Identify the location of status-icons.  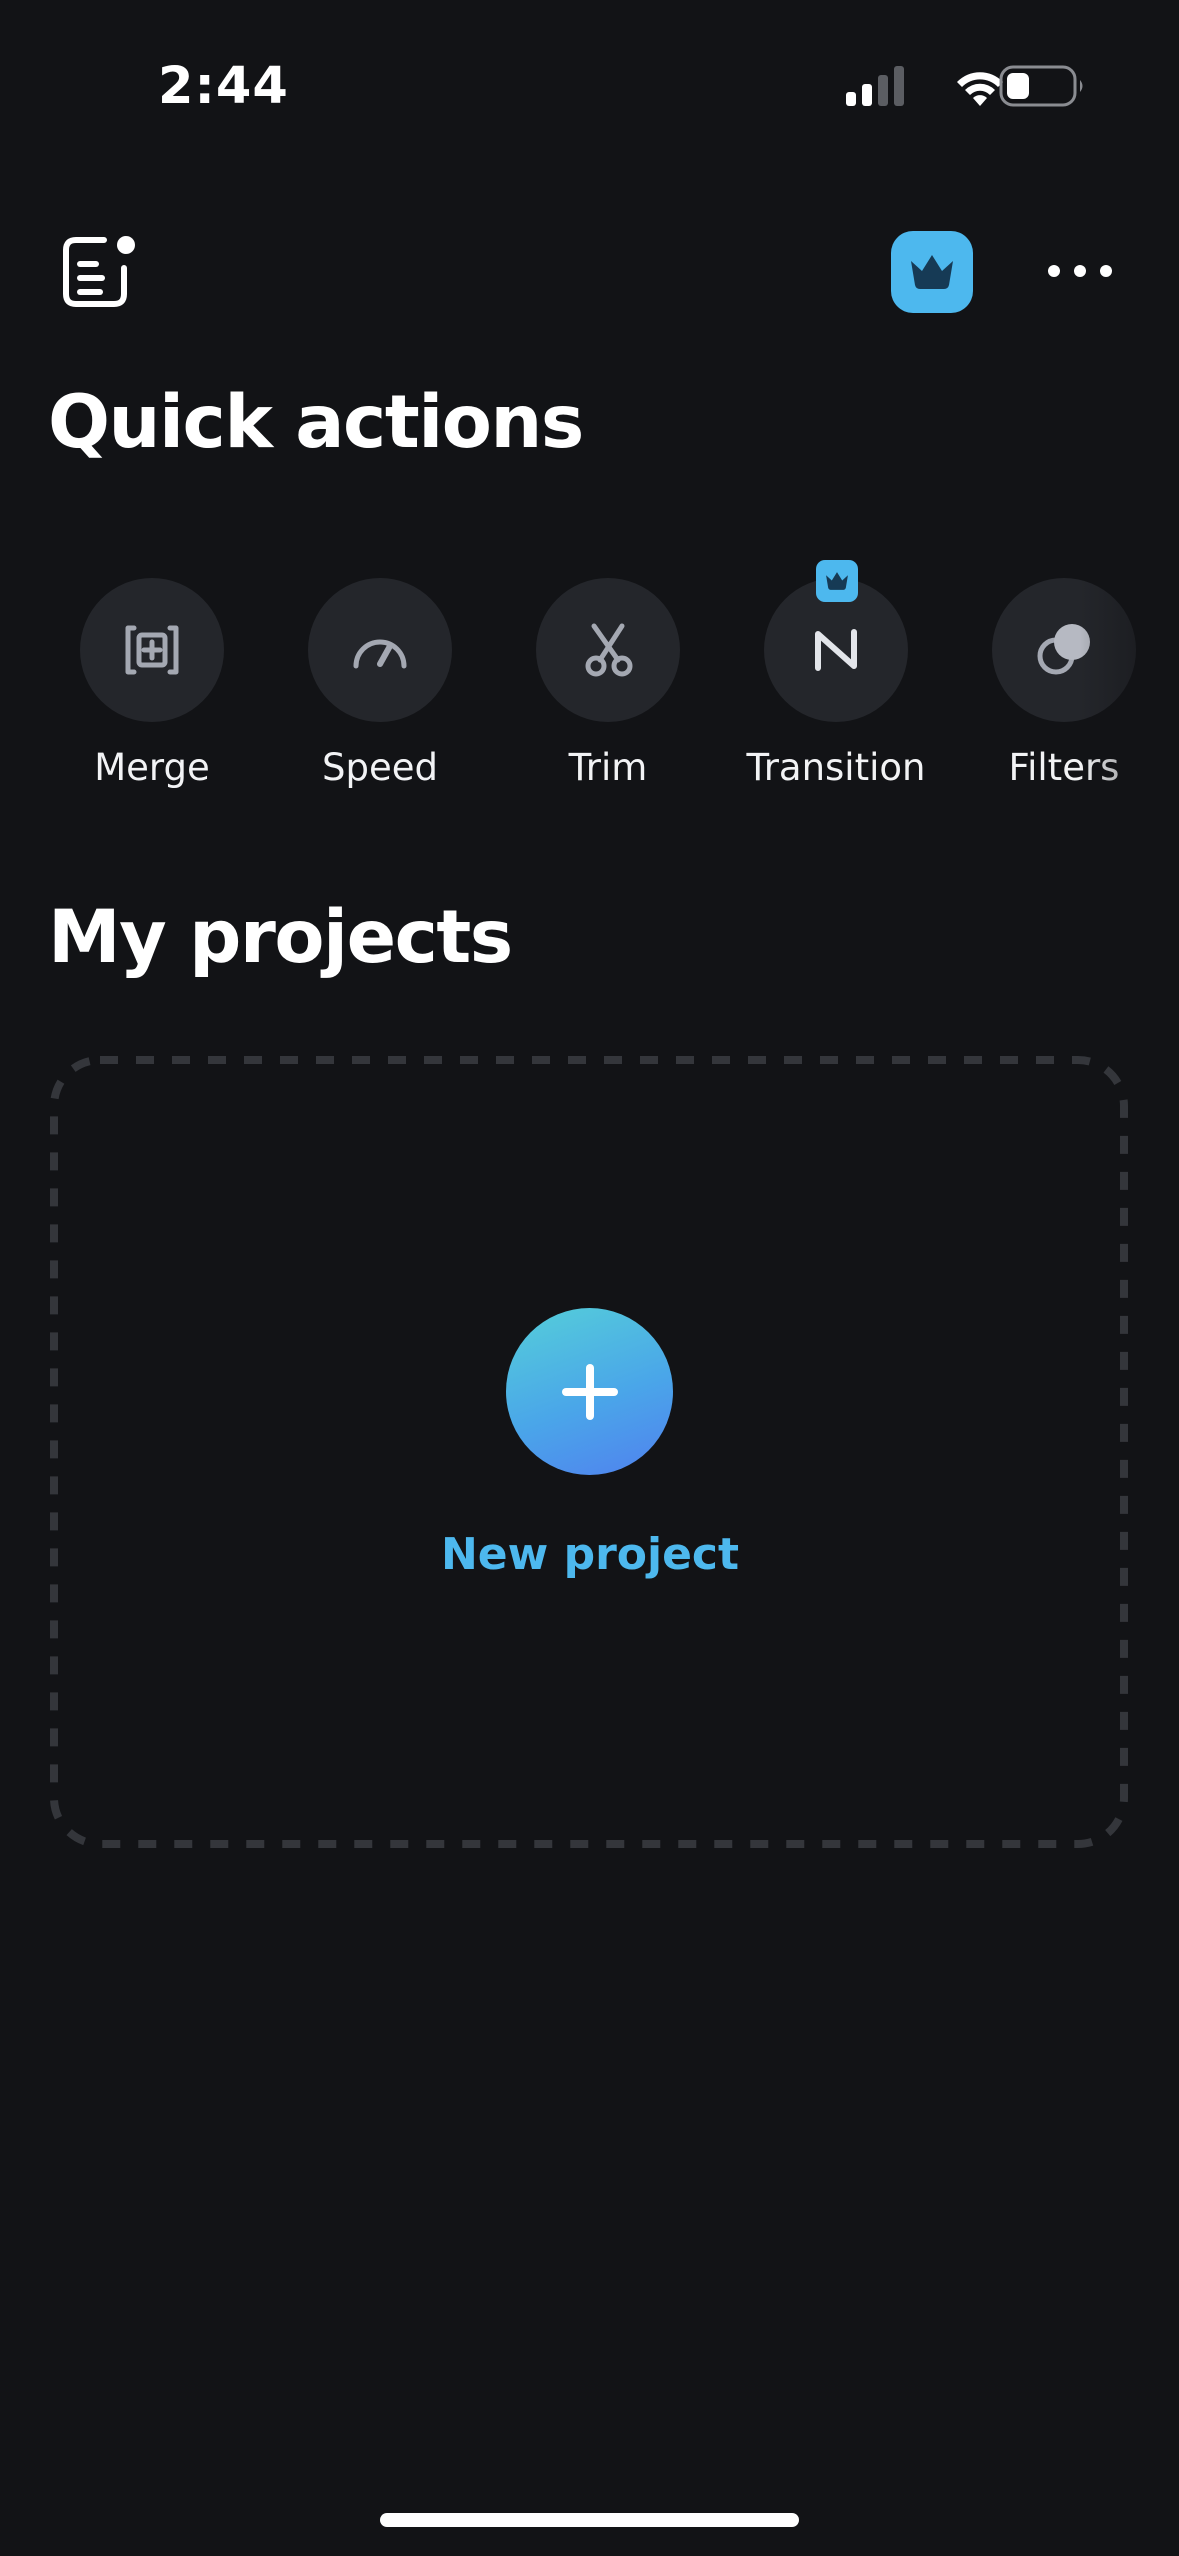
(964, 86).